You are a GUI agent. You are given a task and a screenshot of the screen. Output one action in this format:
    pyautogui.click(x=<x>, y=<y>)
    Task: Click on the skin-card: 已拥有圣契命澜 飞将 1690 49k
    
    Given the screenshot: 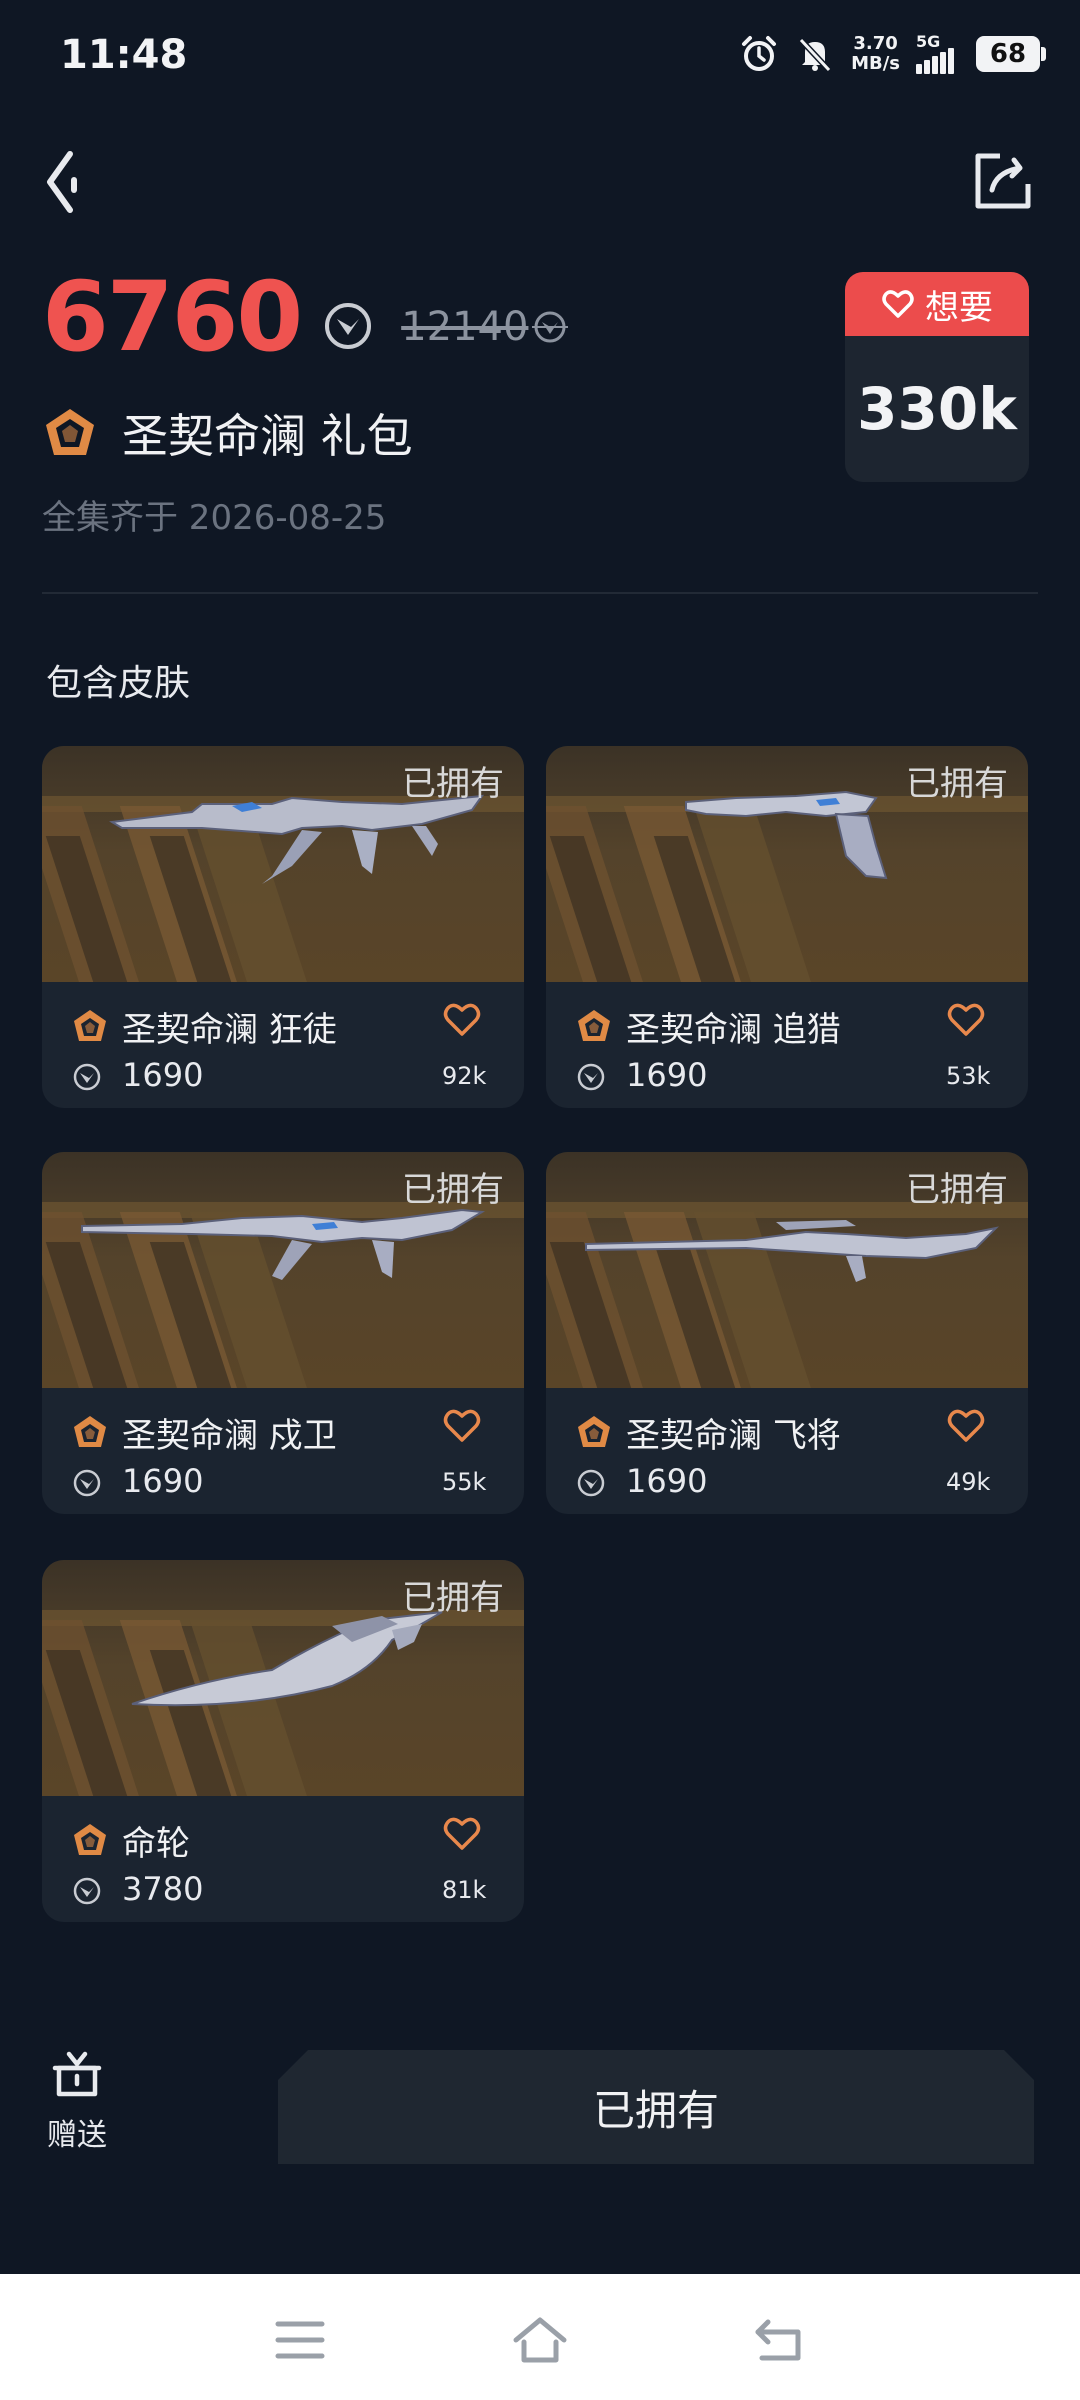 What is the action you would take?
    pyautogui.click(x=787, y=1333)
    